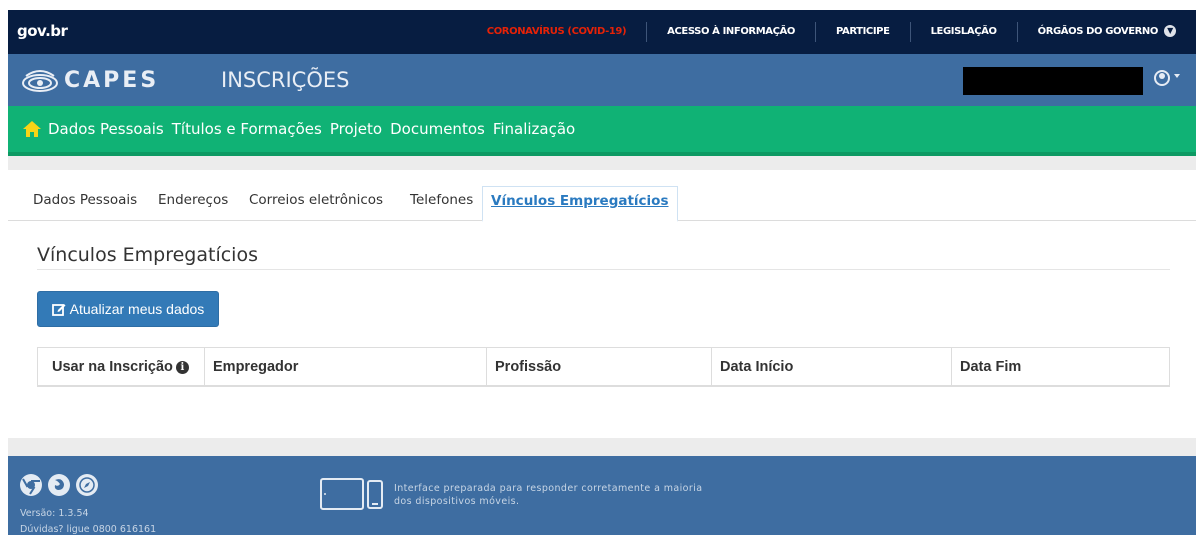  What do you see at coordinates (1177, 76) in the screenshot?
I see `user-menu-caret-icon` at bounding box center [1177, 76].